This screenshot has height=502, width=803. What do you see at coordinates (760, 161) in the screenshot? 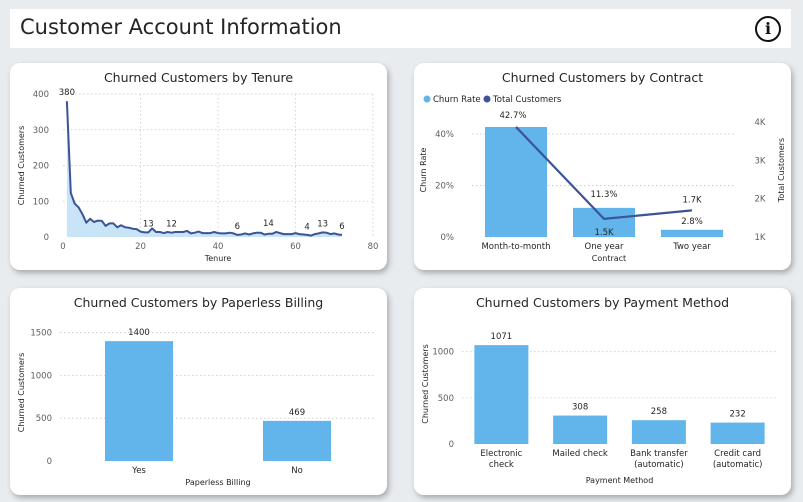
I see `y2-tick-label: 3K` at bounding box center [760, 161].